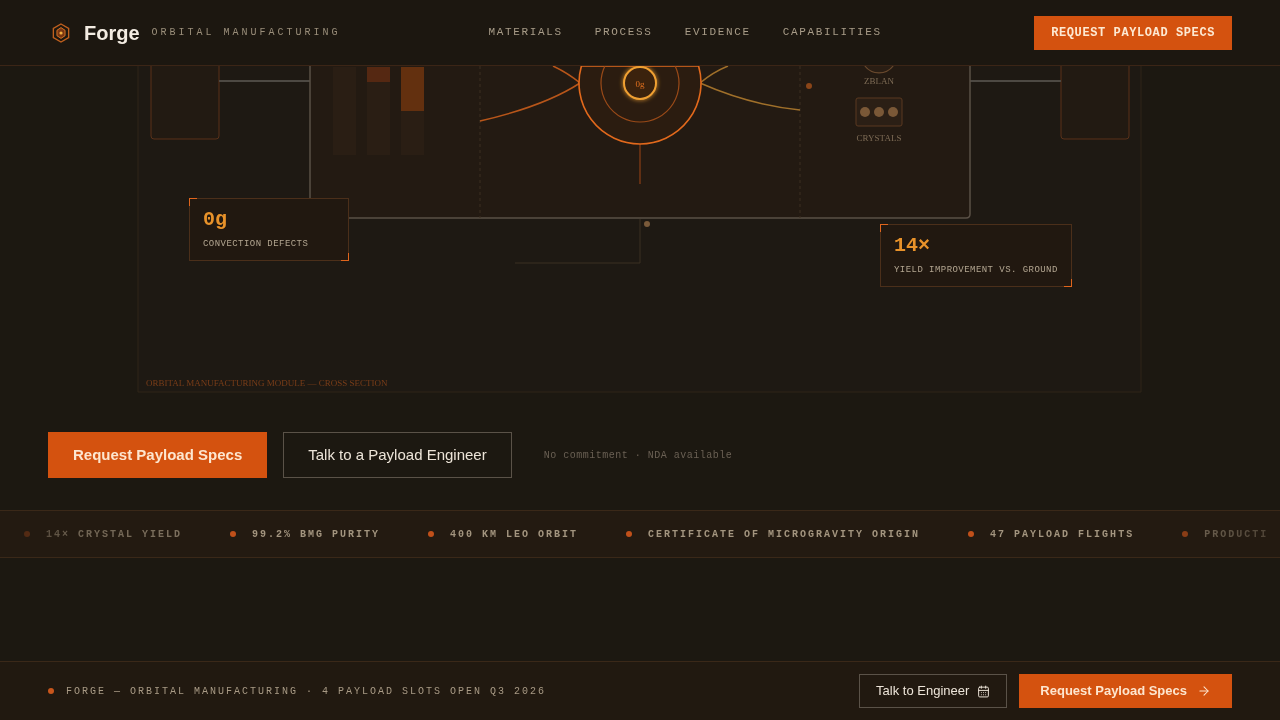  What do you see at coordinates (640, 84) in the screenshot?
I see `chamber-label: 0g` at bounding box center [640, 84].